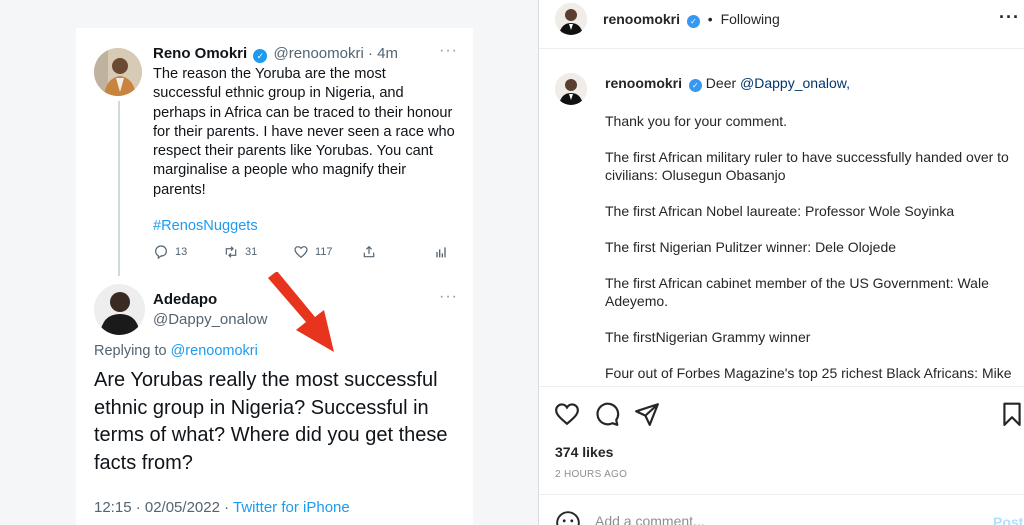 The width and height of the screenshot is (1024, 525). What do you see at coordinates (118, 72) in the screenshot?
I see `reno-omokri-avatar` at bounding box center [118, 72].